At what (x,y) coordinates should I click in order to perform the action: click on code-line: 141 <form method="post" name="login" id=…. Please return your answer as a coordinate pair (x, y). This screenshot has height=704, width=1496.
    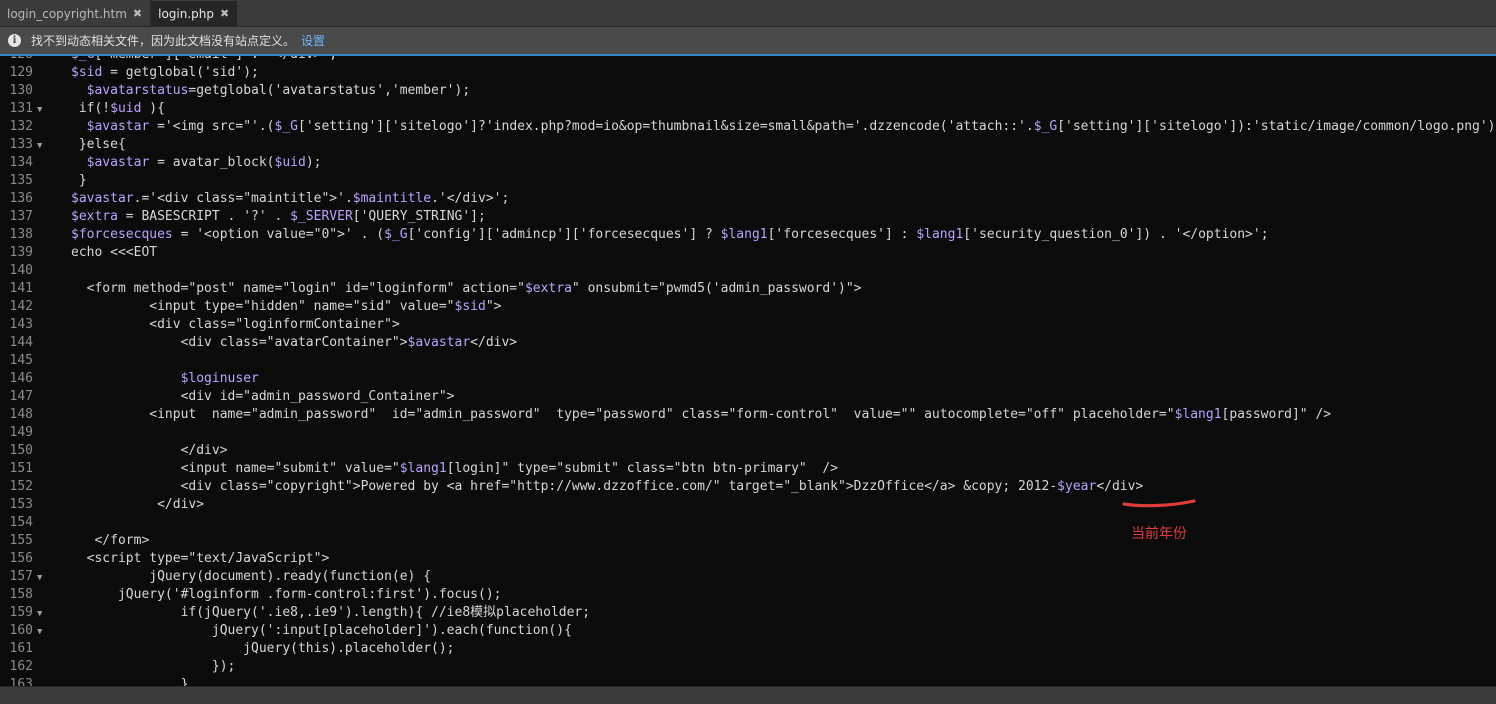
    Looking at the image, I should click on (748, 289).